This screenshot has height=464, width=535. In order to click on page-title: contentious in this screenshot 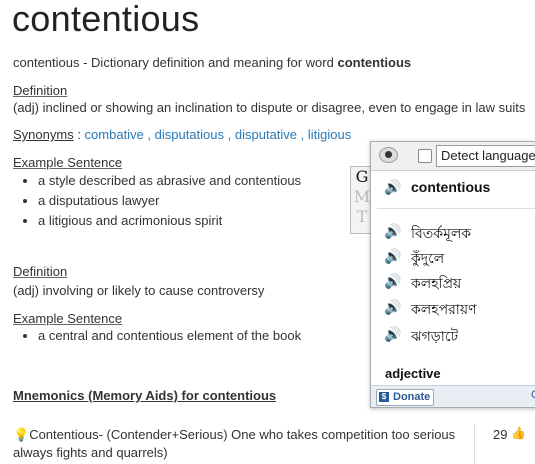, I will do `click(106, 19)`.